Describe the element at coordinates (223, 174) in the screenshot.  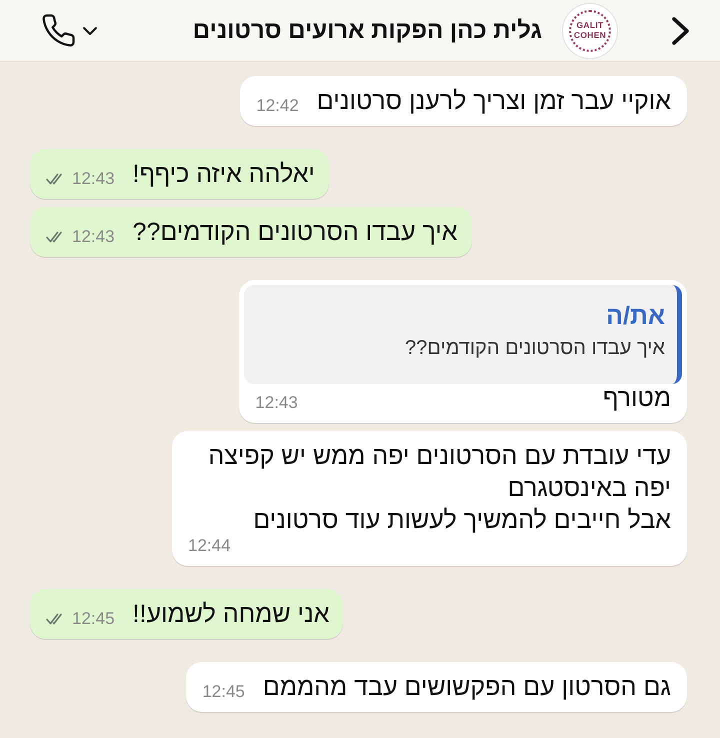
I see `message-text: יאלהה איזה כיףף!` at that location.